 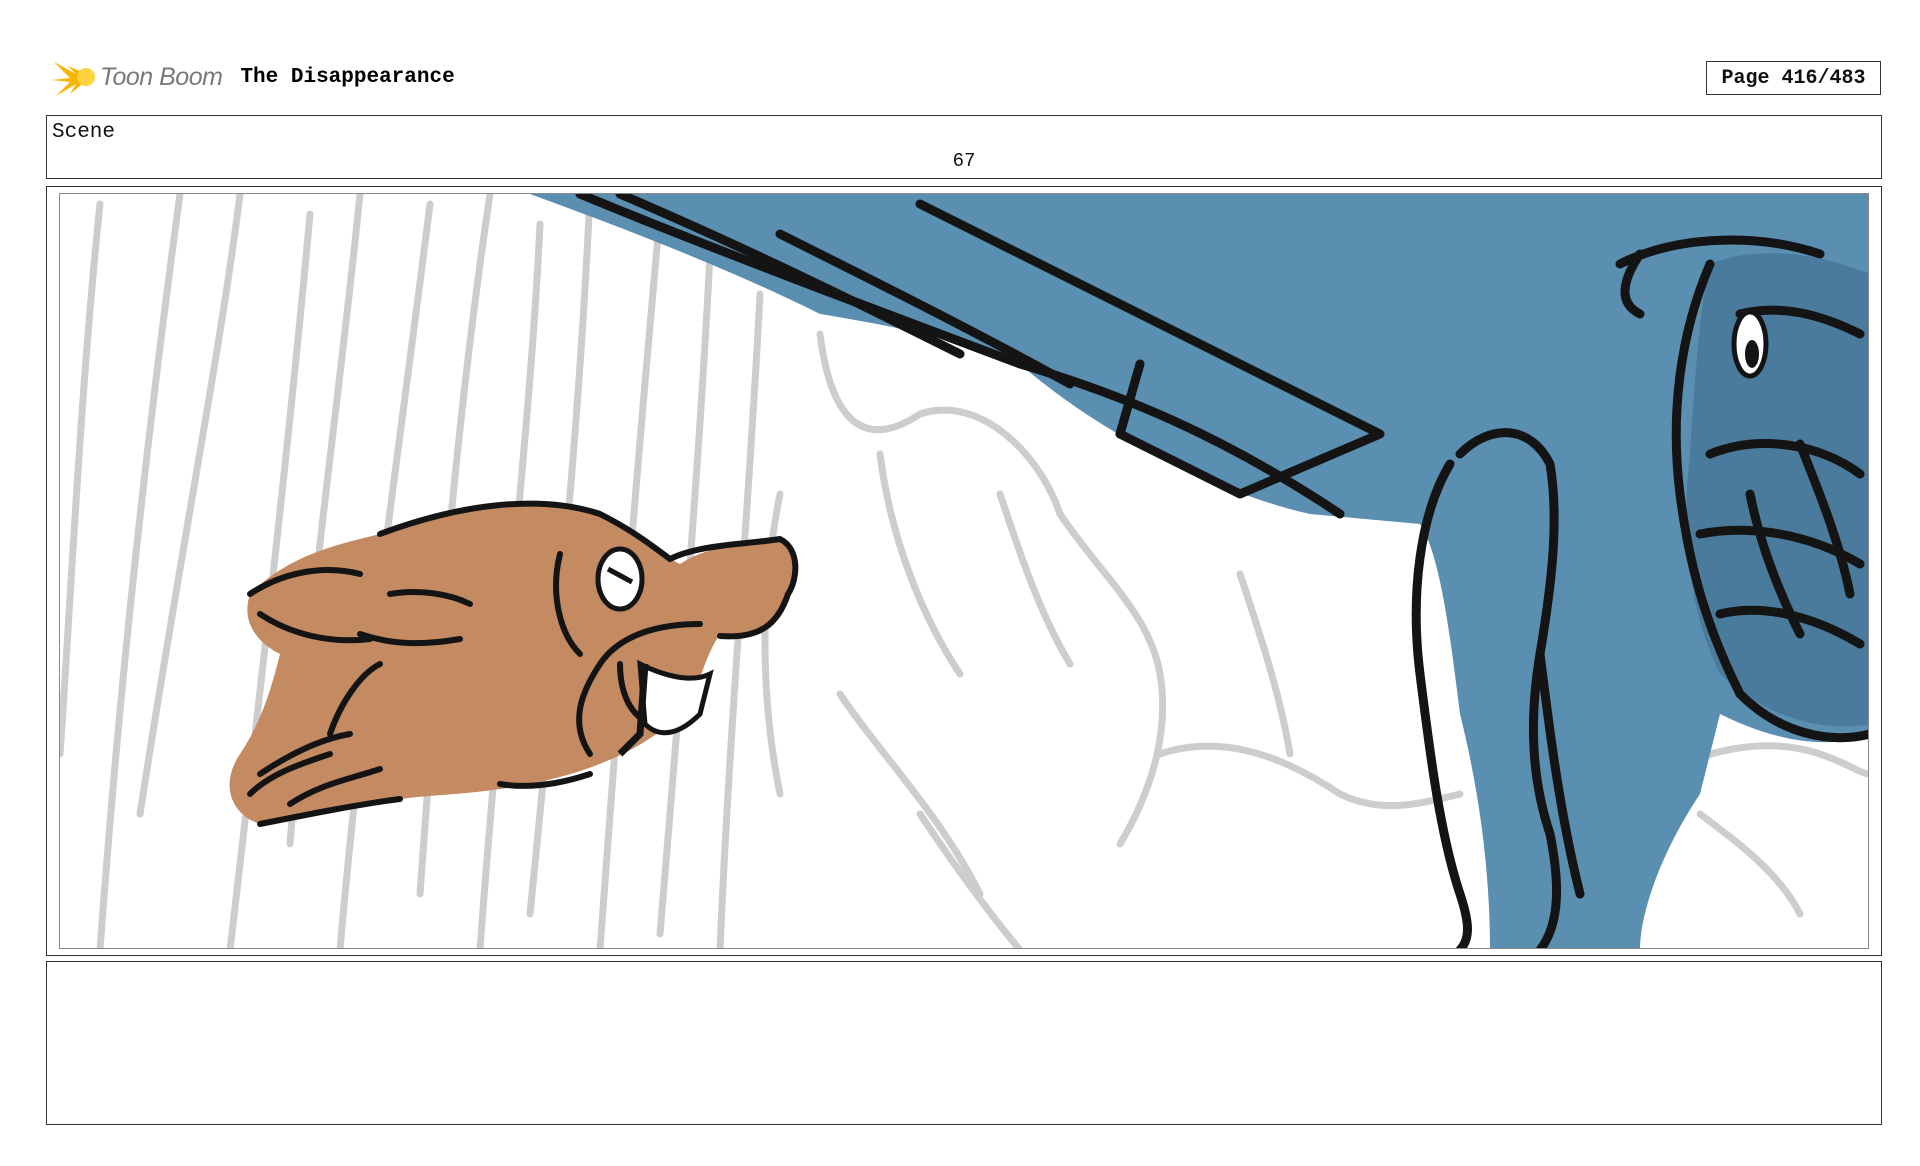 I want to click on brand-name: Toon Boom, so click(x=161, y=76).